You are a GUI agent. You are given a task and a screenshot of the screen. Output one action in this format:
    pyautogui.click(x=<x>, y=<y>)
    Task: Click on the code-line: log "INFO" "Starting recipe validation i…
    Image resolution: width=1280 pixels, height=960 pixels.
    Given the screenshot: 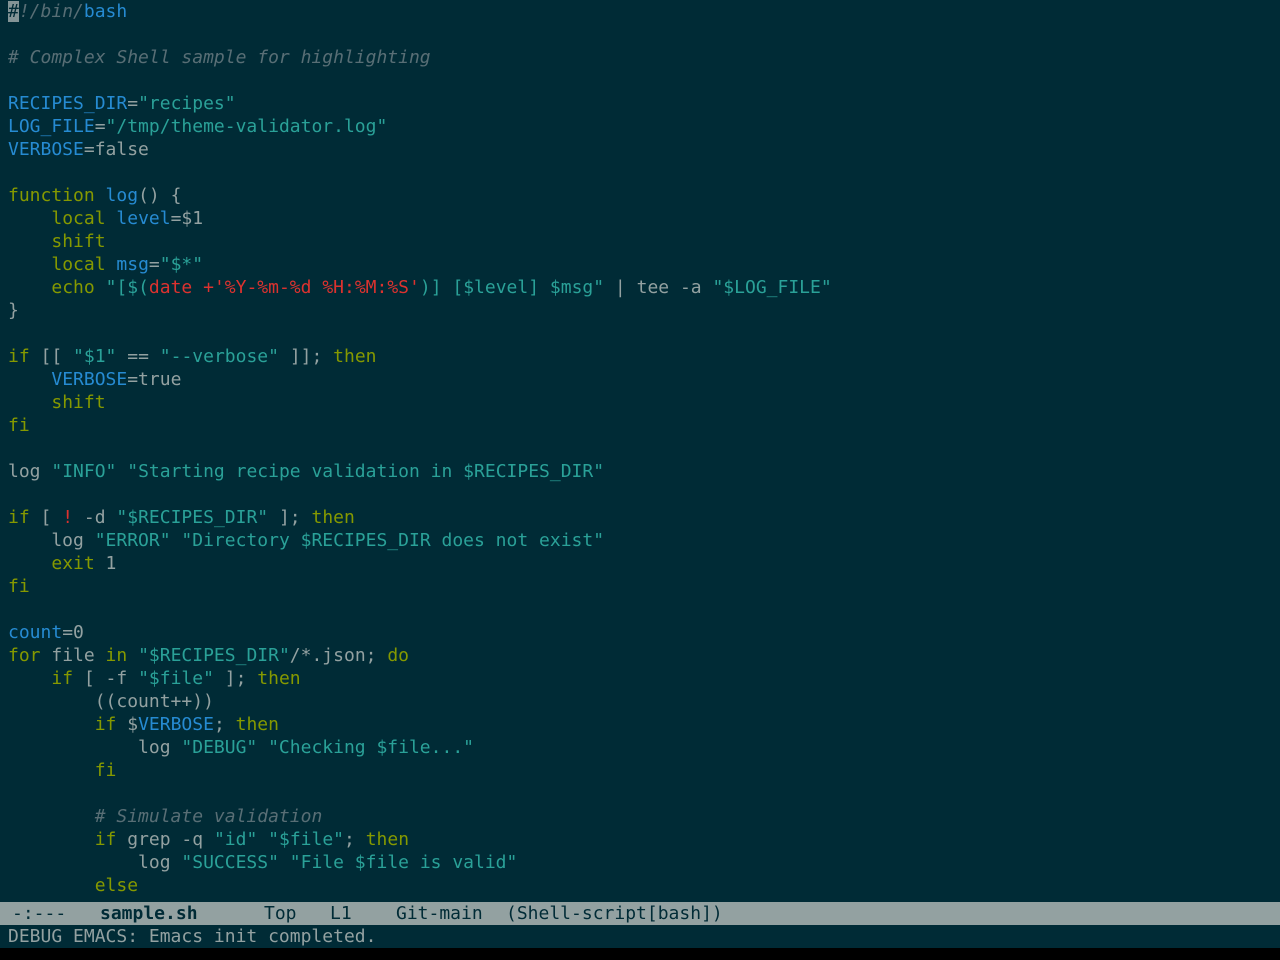 What is the action you would take?
    pyautogui.click(x=306, y=471)
    